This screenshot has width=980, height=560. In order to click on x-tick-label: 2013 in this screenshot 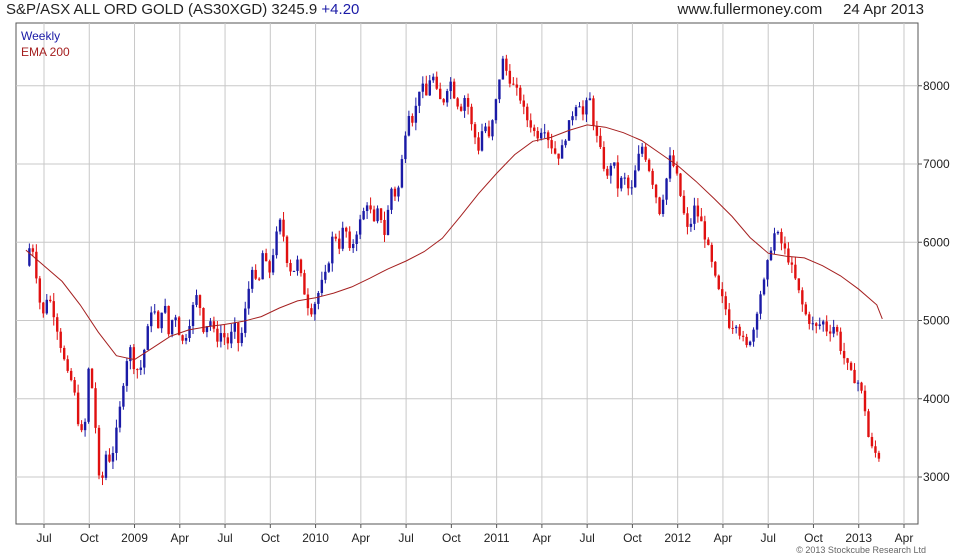, I will do `click(858, 538)`.